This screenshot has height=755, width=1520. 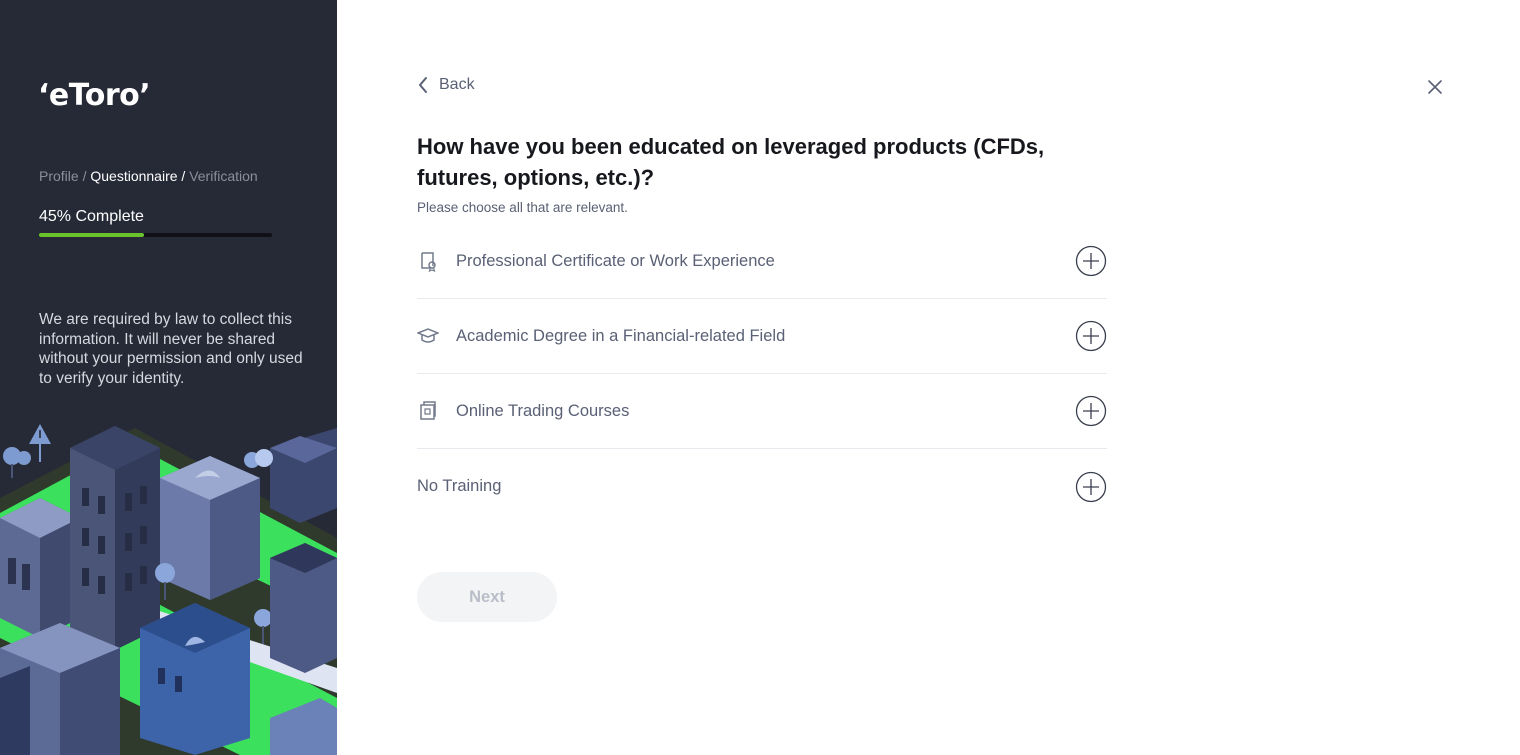 I want to click on breadcrumb: Profile / Questionnaire / Verification, so click(x=148, y=176).